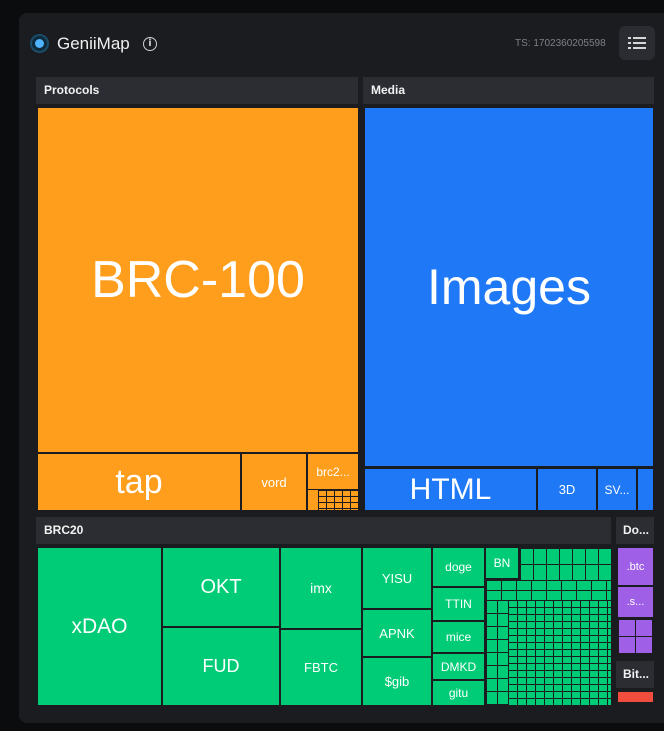 This screenshot has width=664, height=731. What do you see at coordinates (397, 578) in the screenshot?
I see `tile-yisu: YISU` at bounding box center [397, 578].